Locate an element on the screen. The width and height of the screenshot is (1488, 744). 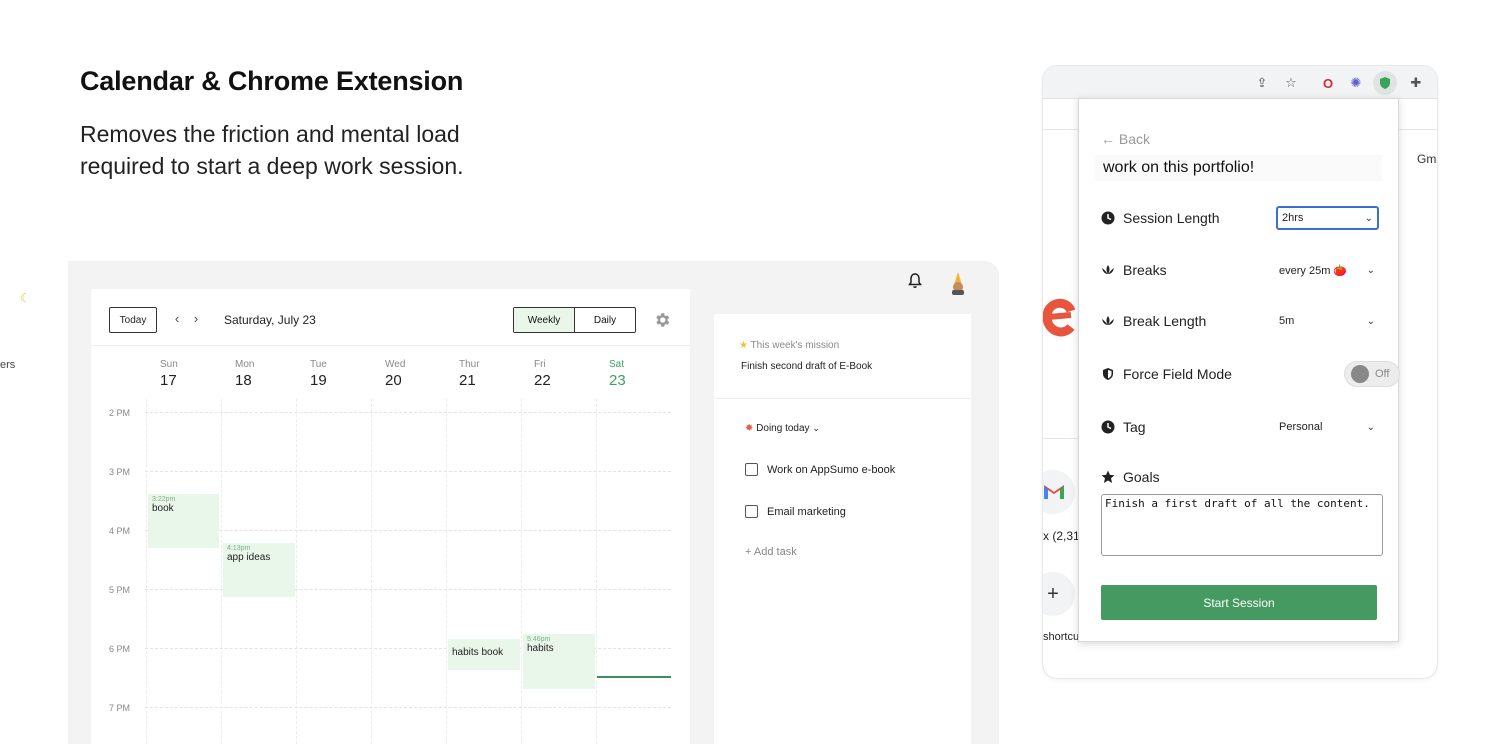
calendar-event: 4:13pm app ideas is located at coordinates (259, 570).